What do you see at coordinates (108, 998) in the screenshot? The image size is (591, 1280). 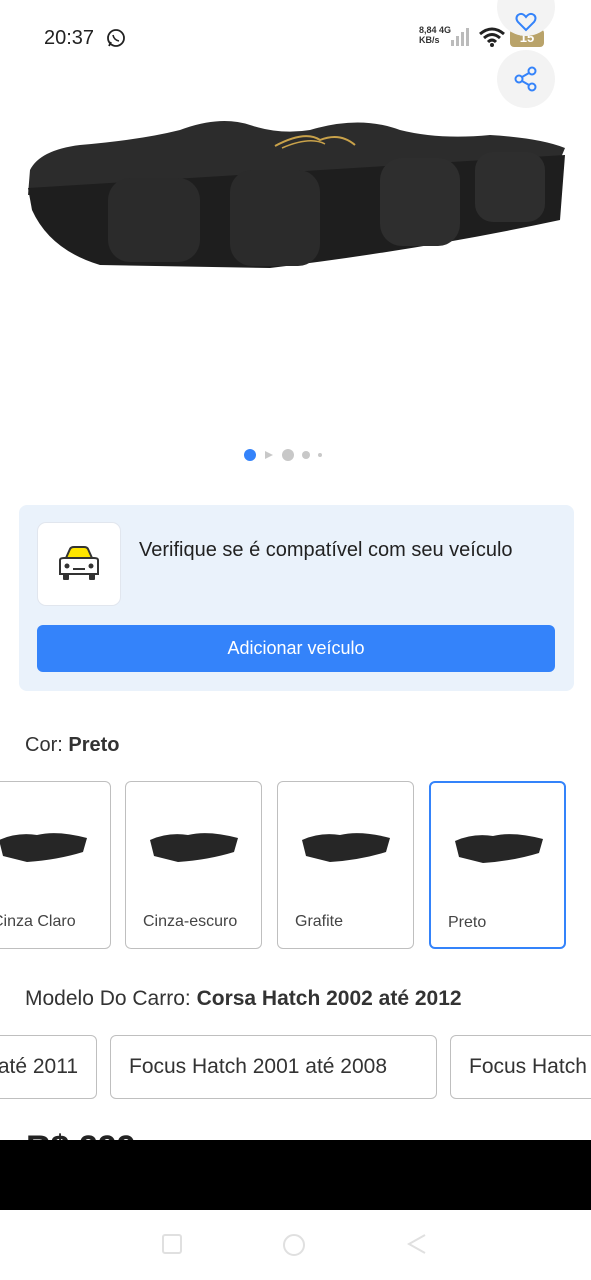 I see `model-label-prefix: Modelo Do Carro:` at bounding box center [108, 998].